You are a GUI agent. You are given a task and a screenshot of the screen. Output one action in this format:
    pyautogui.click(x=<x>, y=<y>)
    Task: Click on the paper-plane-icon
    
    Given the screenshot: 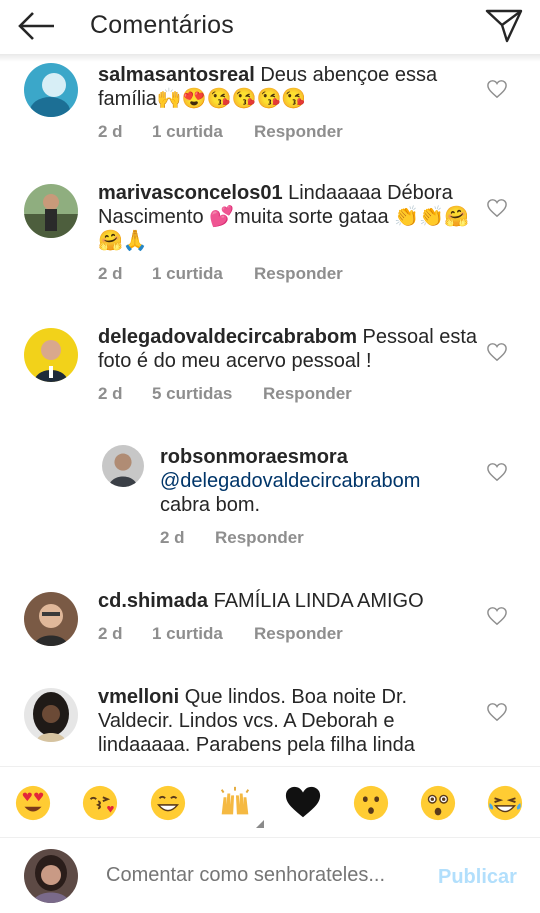 What is the action you would take?
    pyautogui.click(x=504, y=26)
    